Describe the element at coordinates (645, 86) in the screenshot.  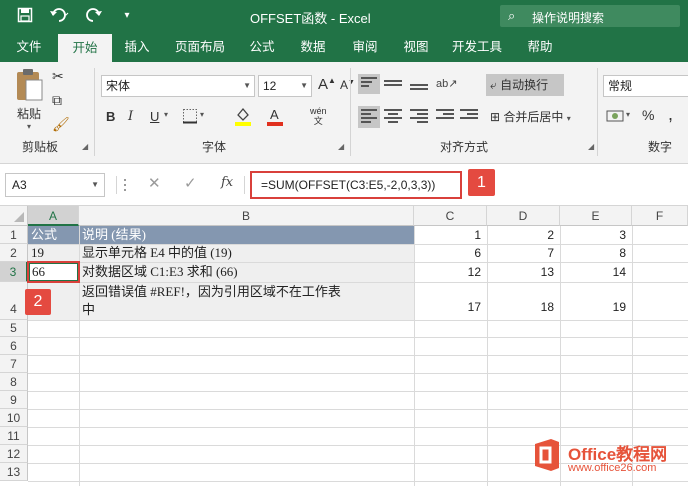
I see `number-format-select: 常规` at that location.